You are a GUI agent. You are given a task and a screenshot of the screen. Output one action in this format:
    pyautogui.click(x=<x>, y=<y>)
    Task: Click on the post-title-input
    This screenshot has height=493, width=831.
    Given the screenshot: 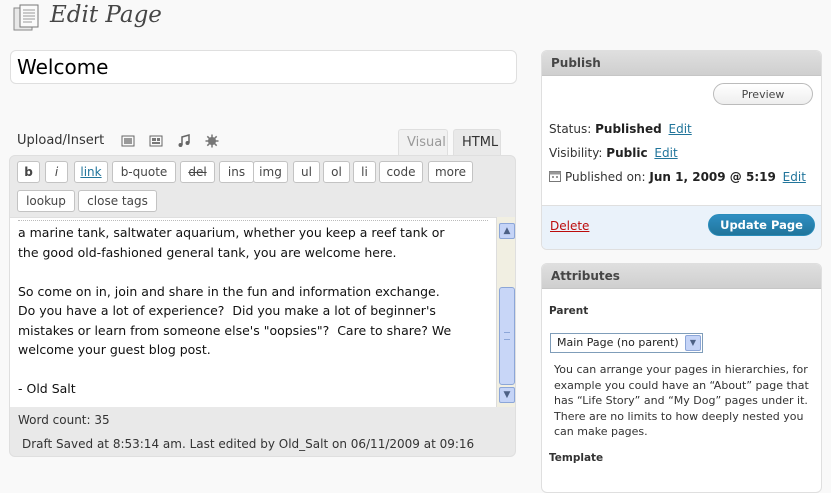 What is the action you would take?
    pyautogui.click(x=263, y=67)
    